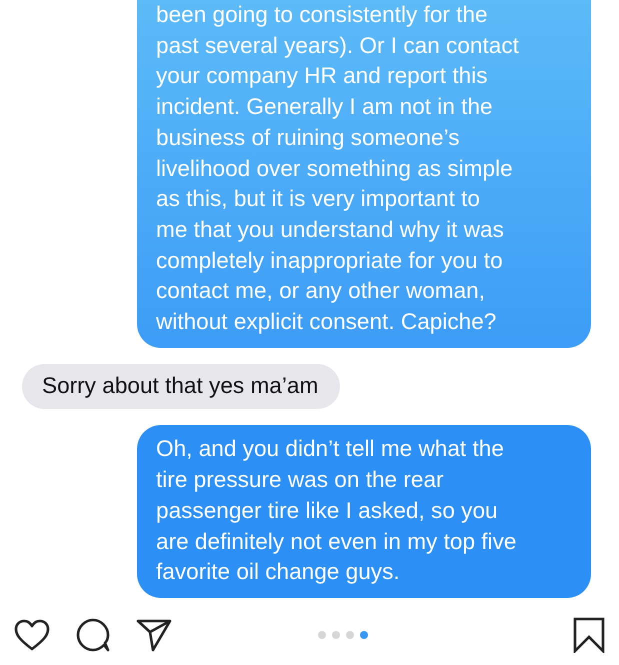  Describe the element at coordinates (93, 635) in the screenshot. I see `comment-icon` at that location.